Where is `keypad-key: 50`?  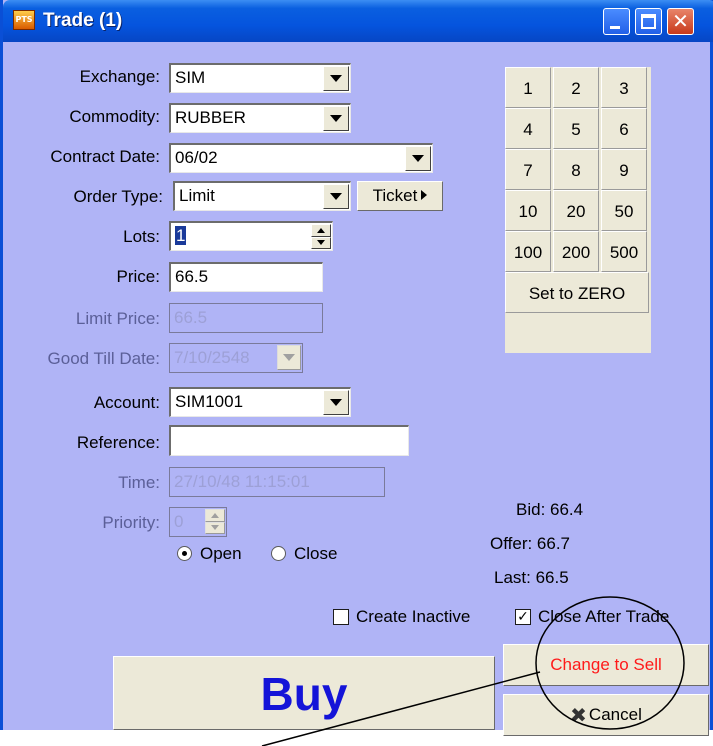
keypad-key: 50 is located at coordinates (624, 210).